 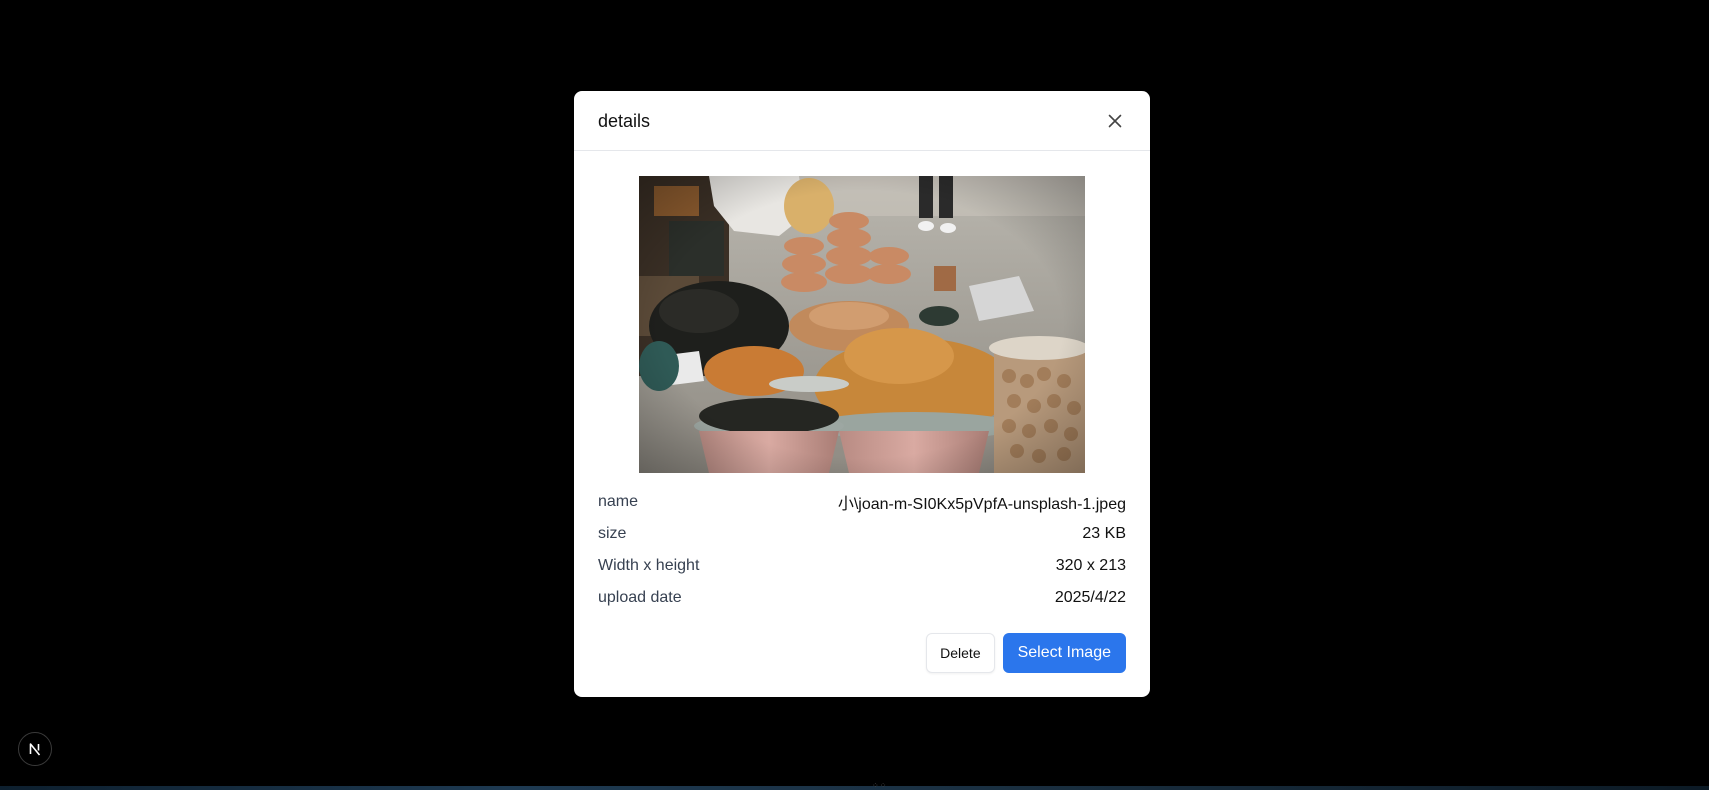 I want to click on dev-tools-badge, so click(x=35, y=749).